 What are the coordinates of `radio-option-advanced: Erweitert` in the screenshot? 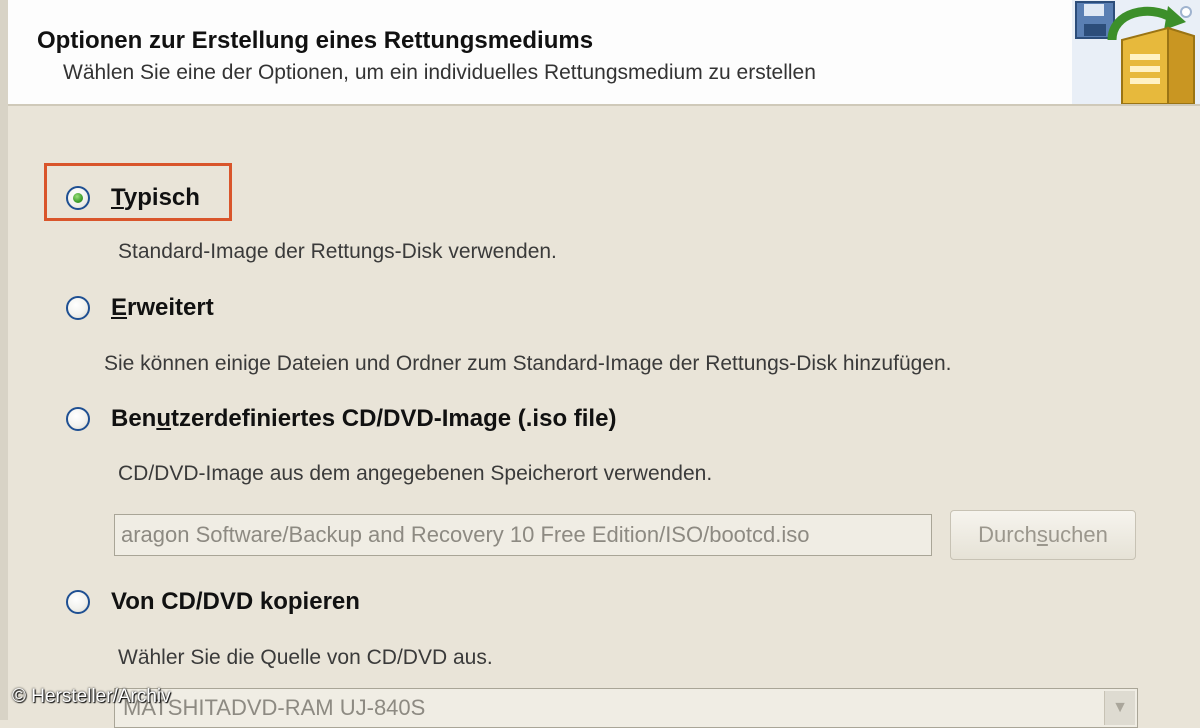 It's located at (140, 308).